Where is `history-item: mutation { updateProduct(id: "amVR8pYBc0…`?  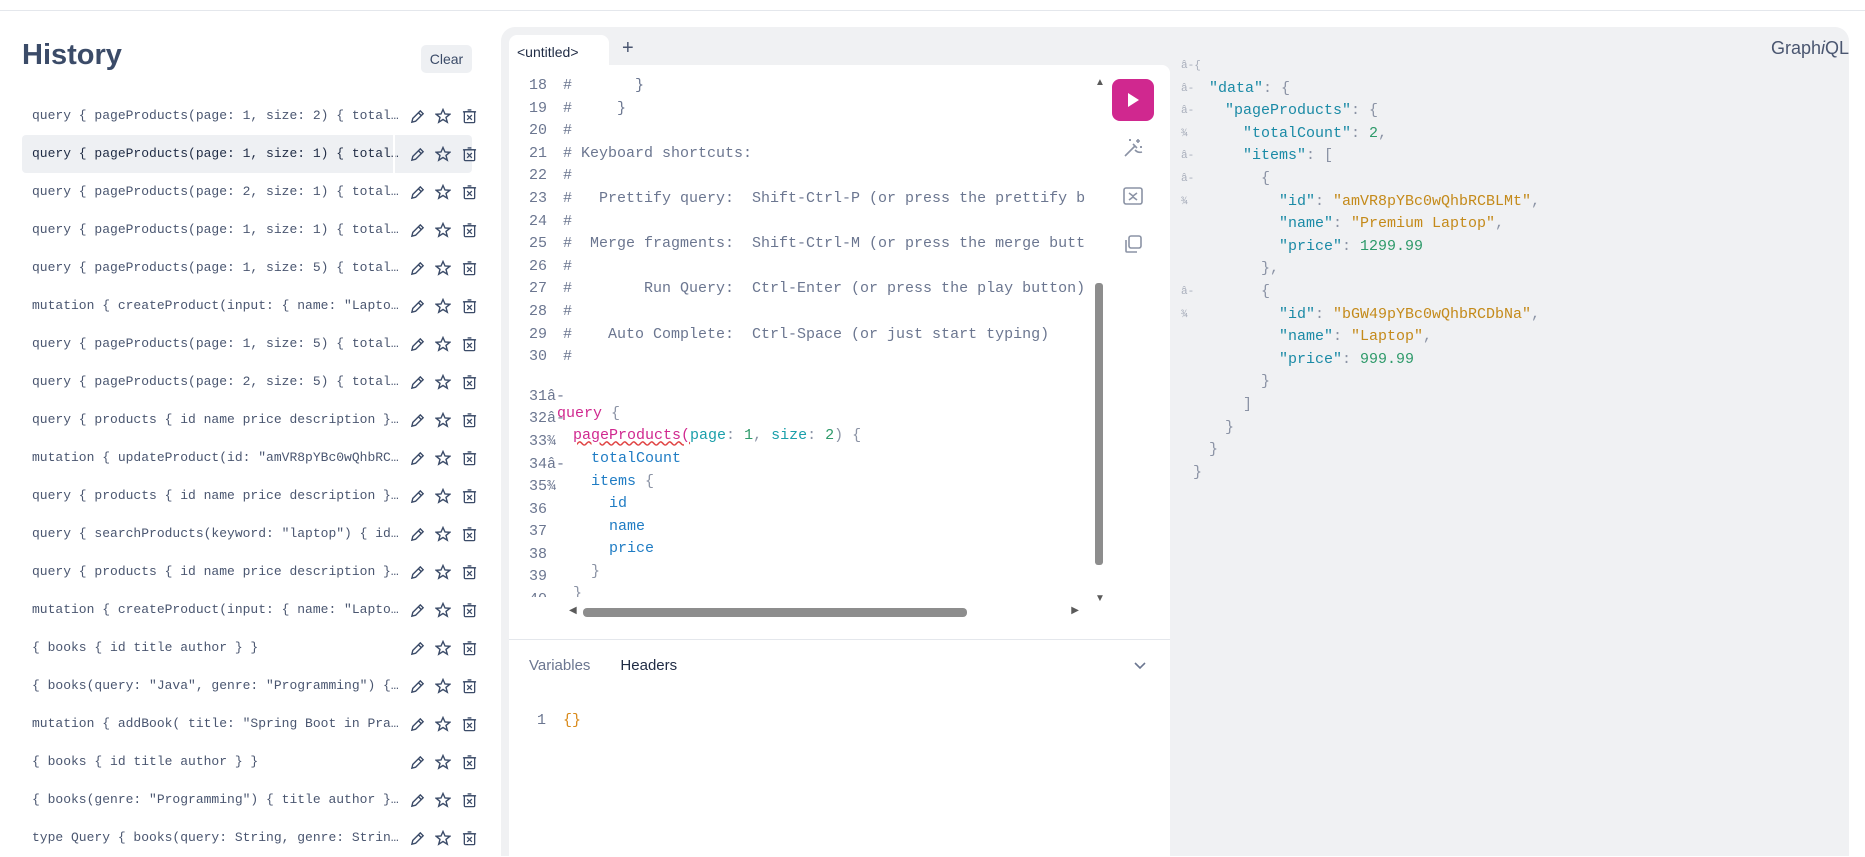 history-item: mutation { updateProduct(id: "amVR8pYBc0… is located at coordinates (249, 458).